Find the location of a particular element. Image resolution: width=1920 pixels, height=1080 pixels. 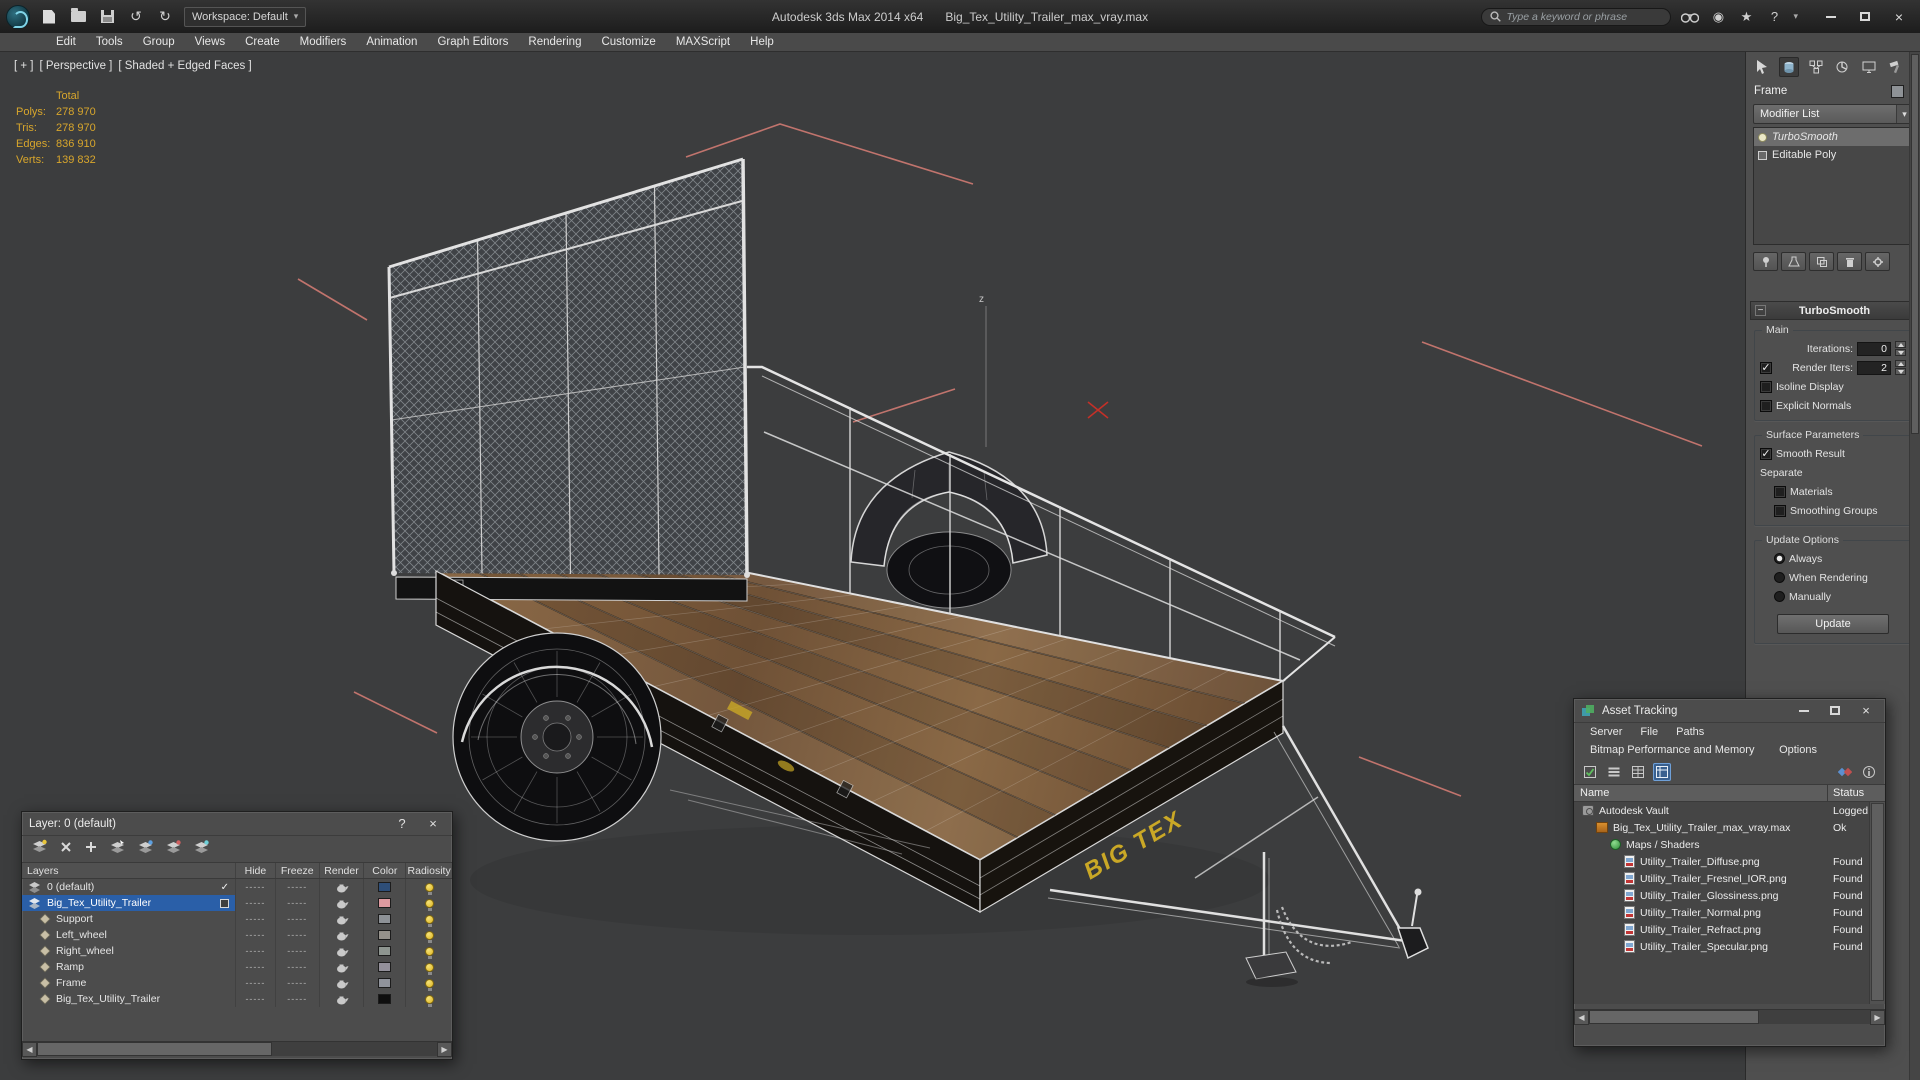

isoline-display-checkbox is located at coordinates (1766, 386).